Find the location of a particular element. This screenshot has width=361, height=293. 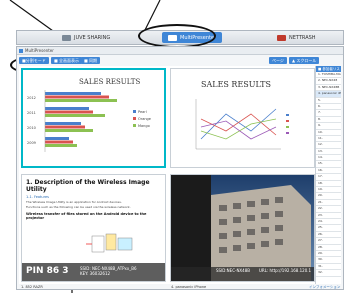

panel-line-chart: SALES RESULTS is located at coordinates (242, 118).